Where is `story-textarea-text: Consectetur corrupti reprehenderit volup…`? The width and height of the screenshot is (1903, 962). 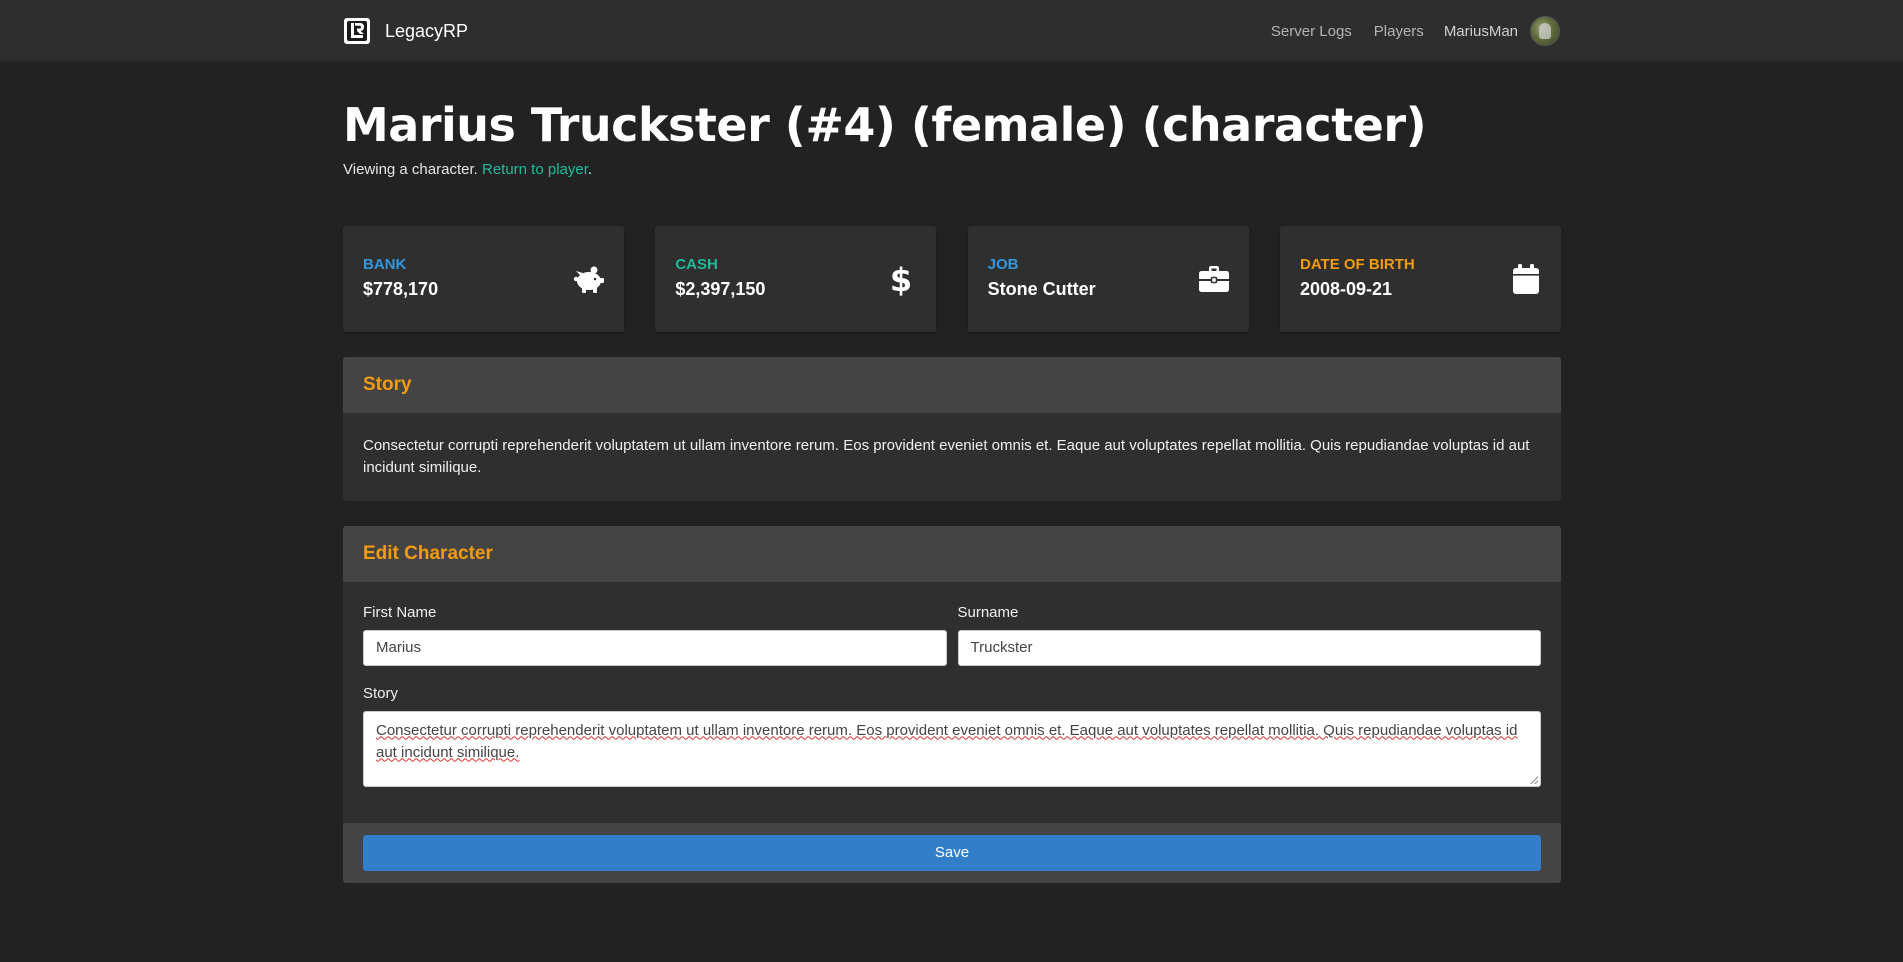 story-textarea-text: Consectetur corrupti reprehenderit volup… is located at coordinates (947, 741).